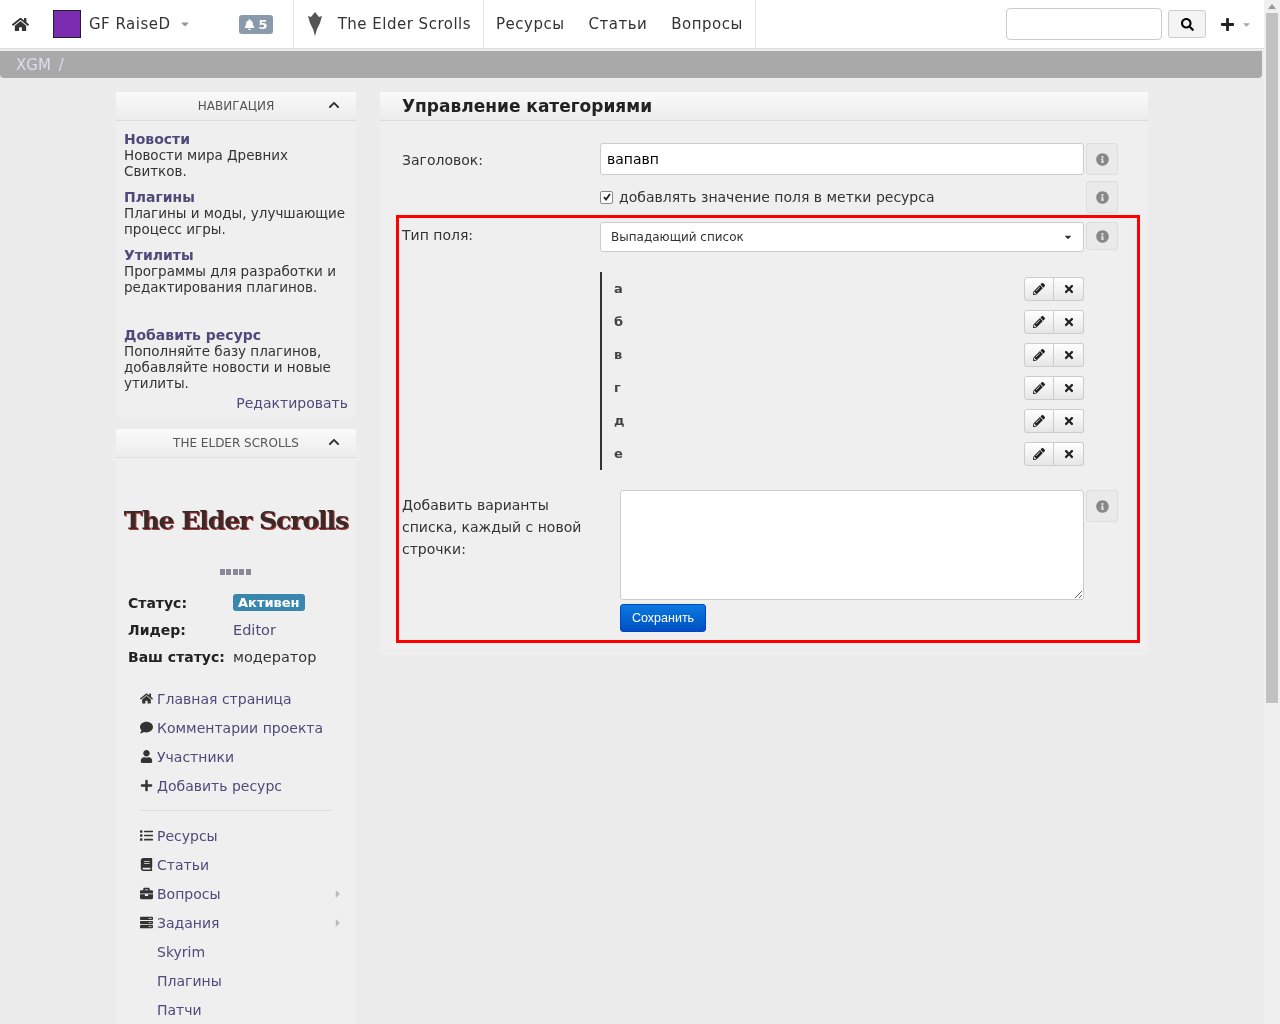 The height and width of the screenshot is (1024, 1280). What do you see at coordinates (146, 756) in the screenshot?
I see `user-icon` at bounding box center [146, 756].